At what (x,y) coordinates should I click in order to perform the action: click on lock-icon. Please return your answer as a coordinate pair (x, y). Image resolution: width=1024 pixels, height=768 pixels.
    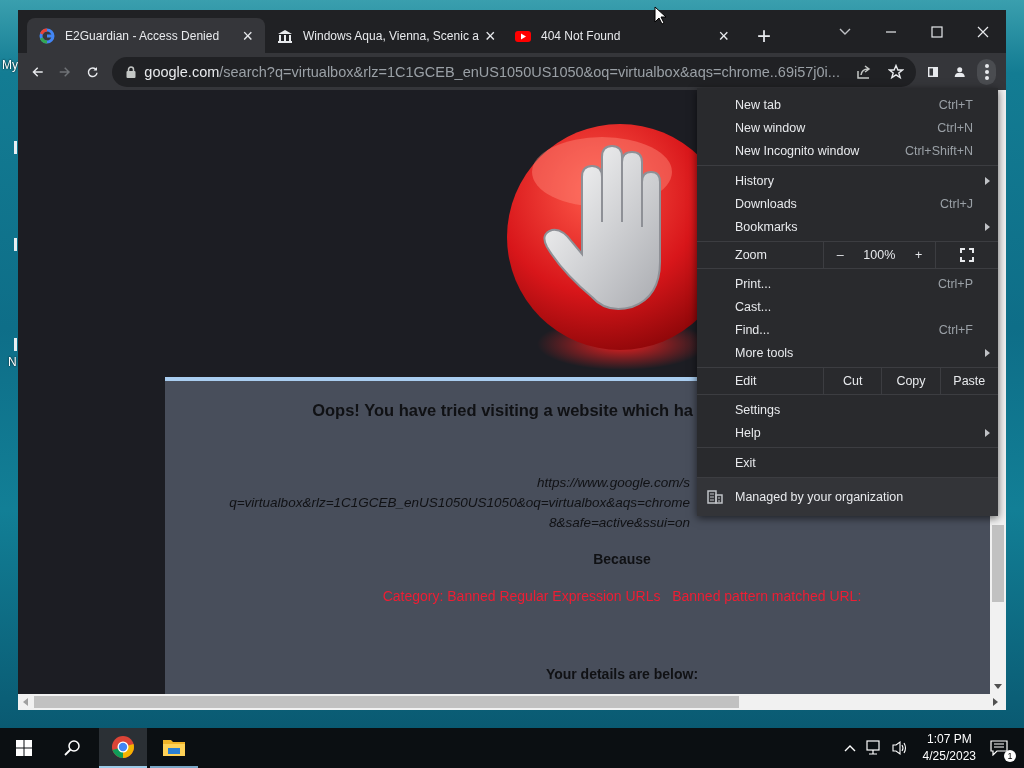
    Looking at the image, I should click on (131, 71).